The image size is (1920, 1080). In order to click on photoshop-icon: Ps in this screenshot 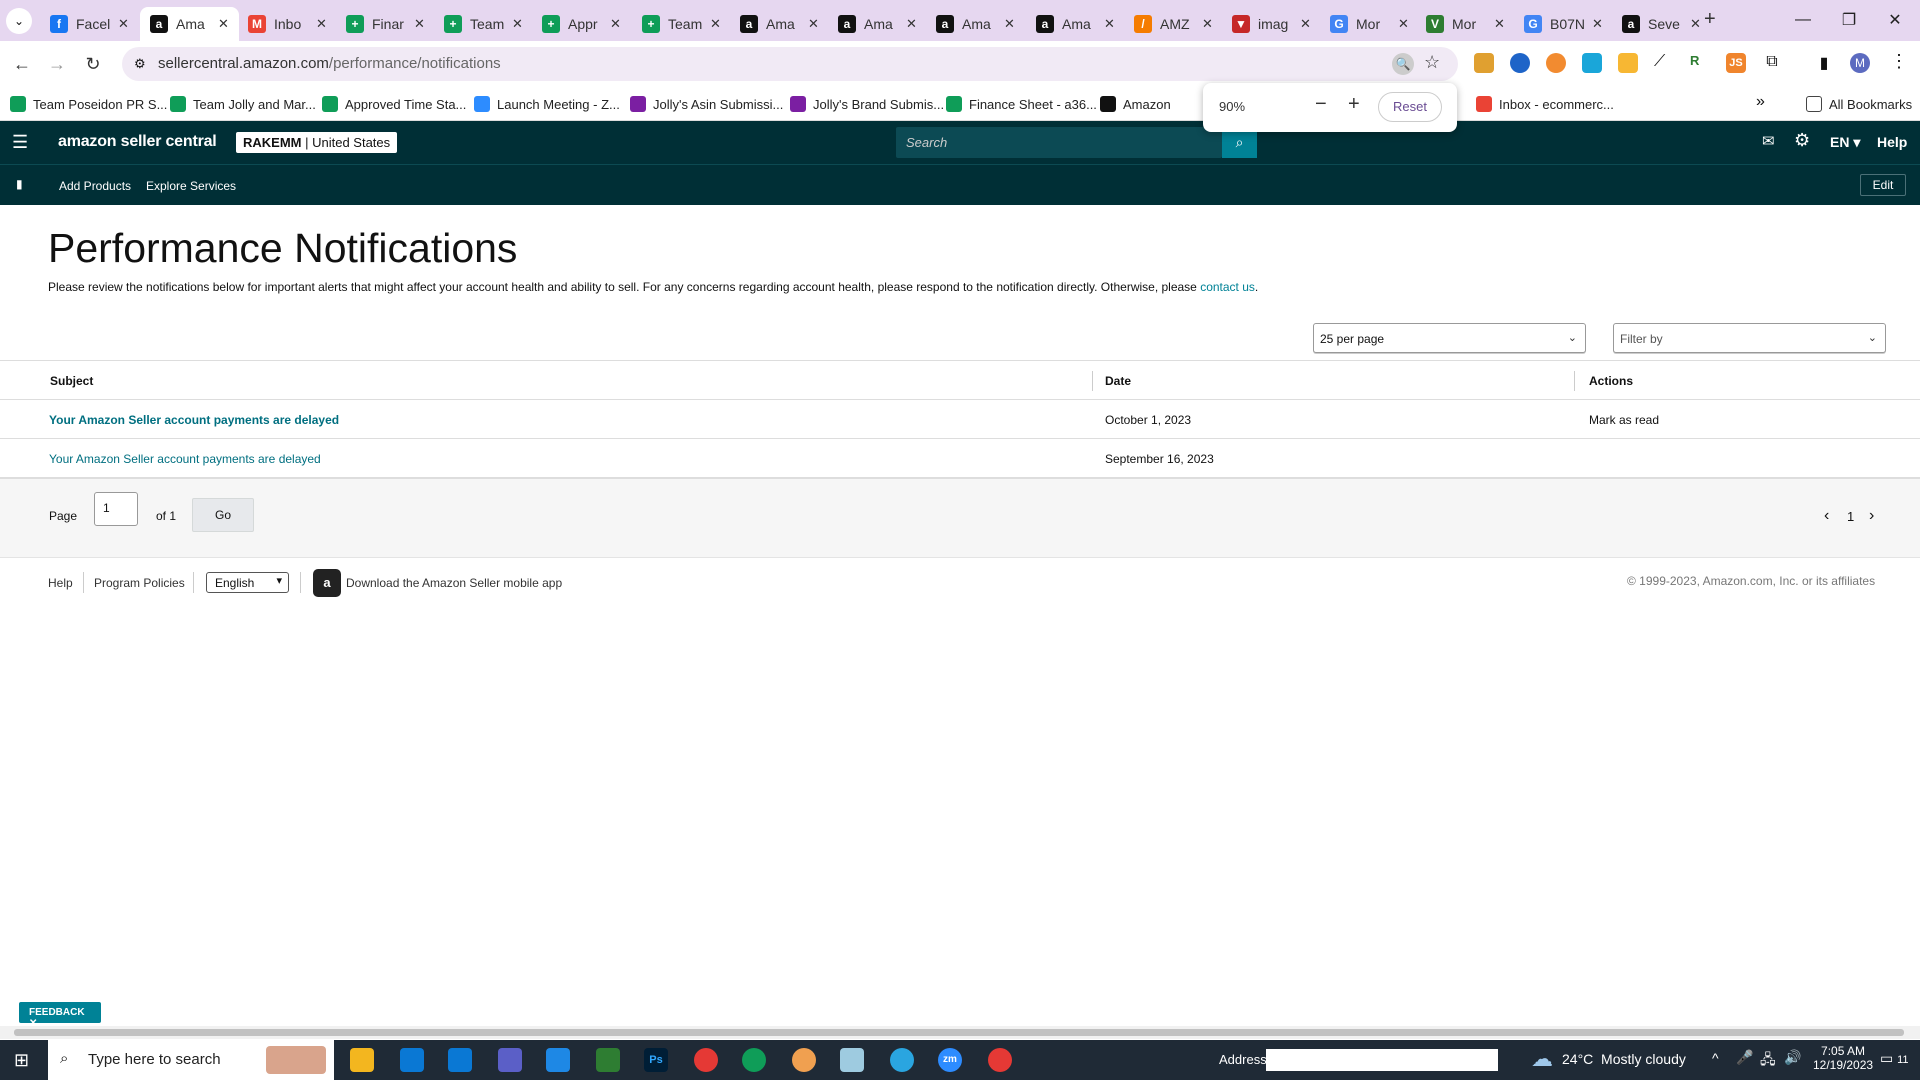, I will do `click(656, 1060)`.